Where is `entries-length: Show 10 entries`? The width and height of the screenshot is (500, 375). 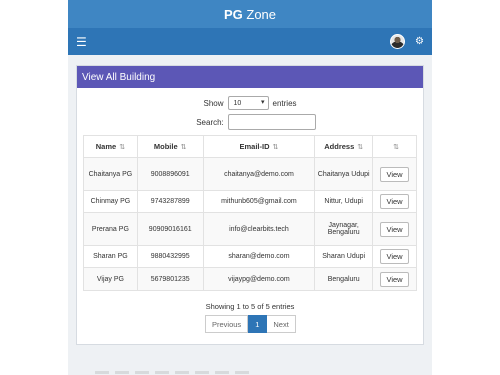
entries-length: Show 10 entries is located at coordinates (250, 103).